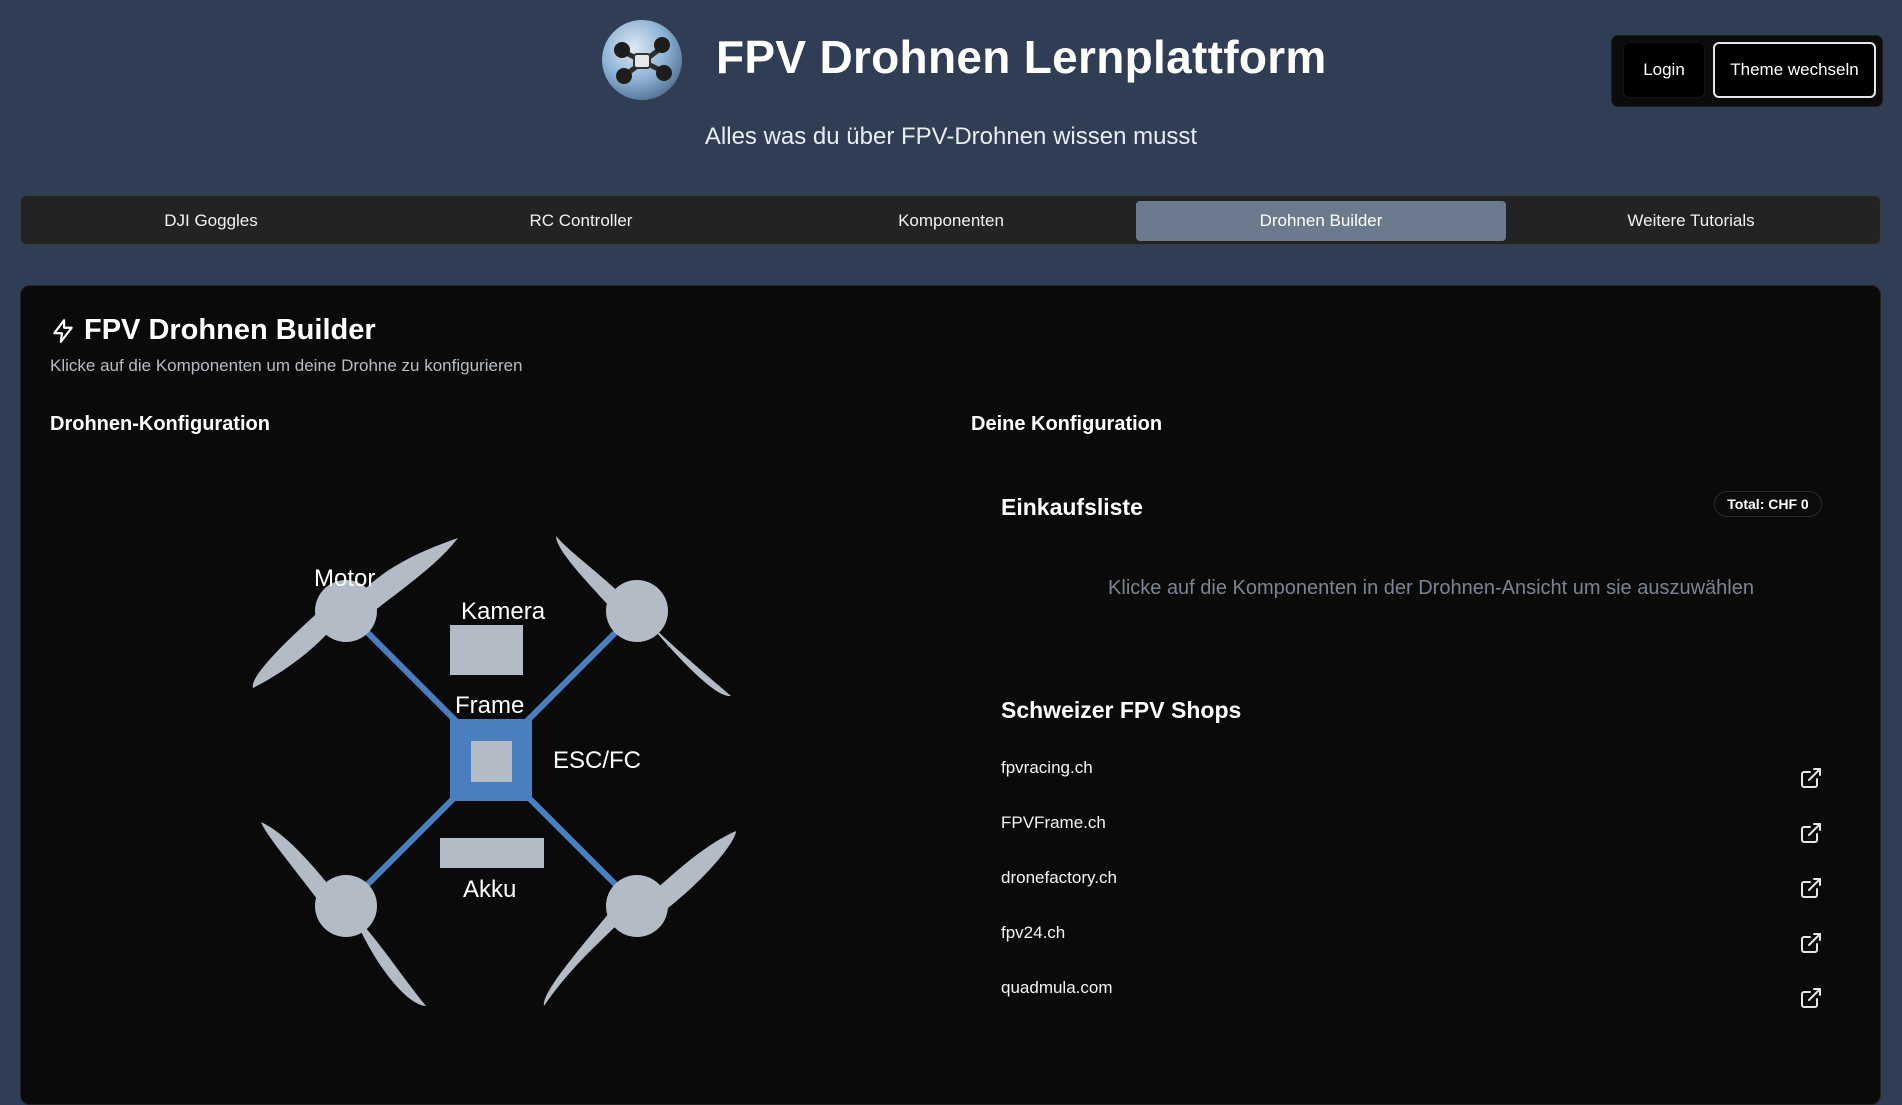  What do you see at coordinates (160, 424) in the screenshot?
I see `drone-config-heading: Drohnen-Konfiguration` at bounding box center [160, 424].